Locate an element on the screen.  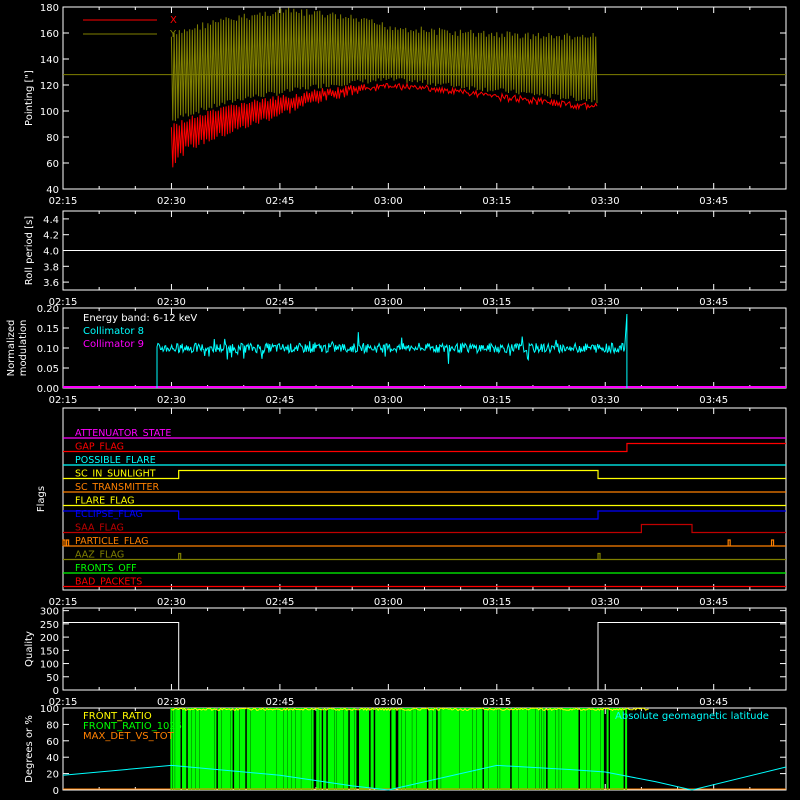
y-tick-label: 50 is located at coordinates (52, 678).